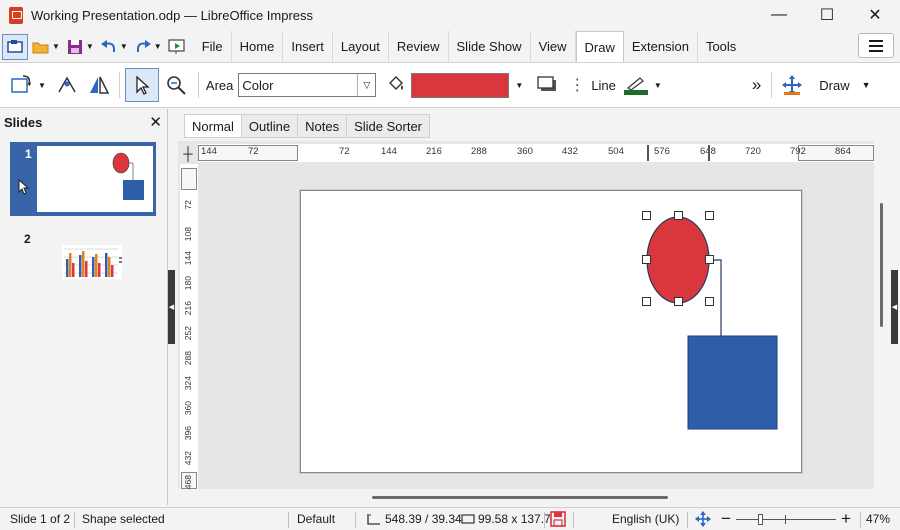 Image resolution: width=900 pixels, height=530 pixels. I want to click on zoom-pan-icon, so click(176, 85).